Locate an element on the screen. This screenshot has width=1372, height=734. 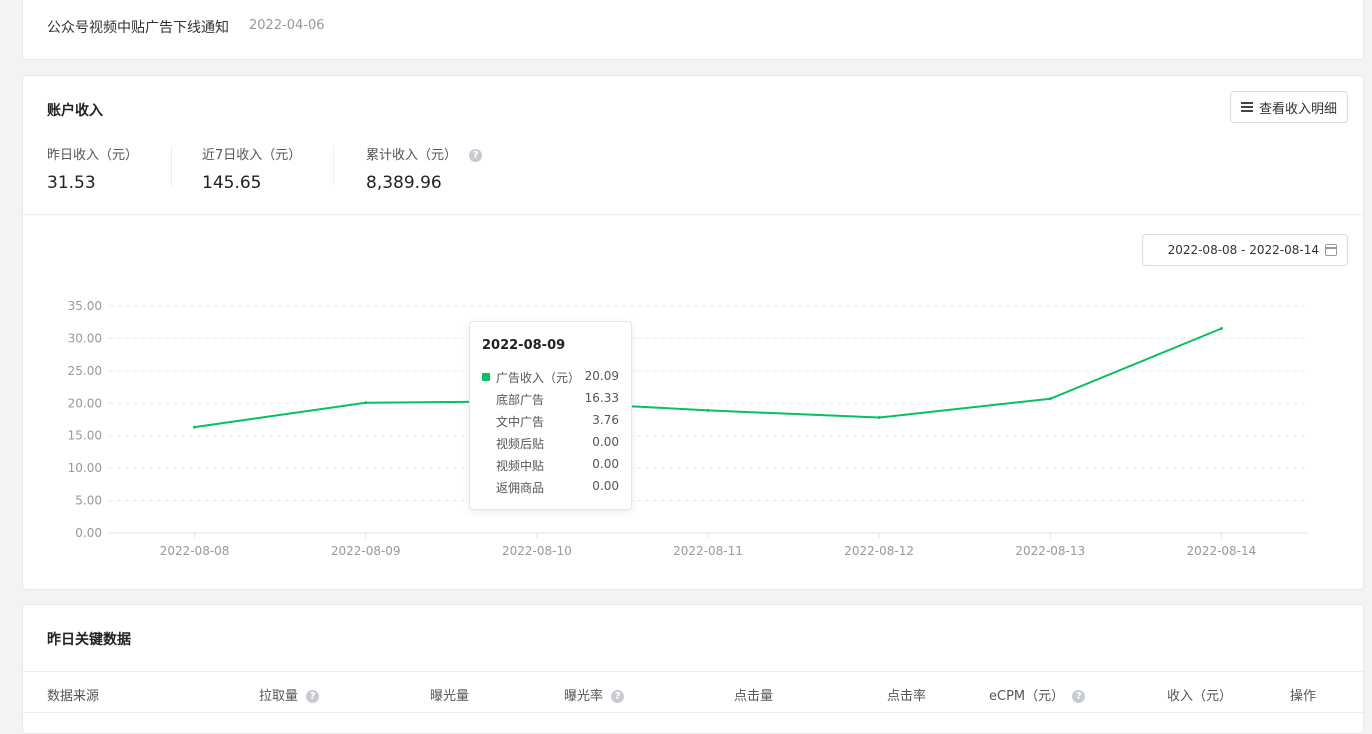
income-detail-button: 查看收入明细 is located at coordinates (1289, 107).